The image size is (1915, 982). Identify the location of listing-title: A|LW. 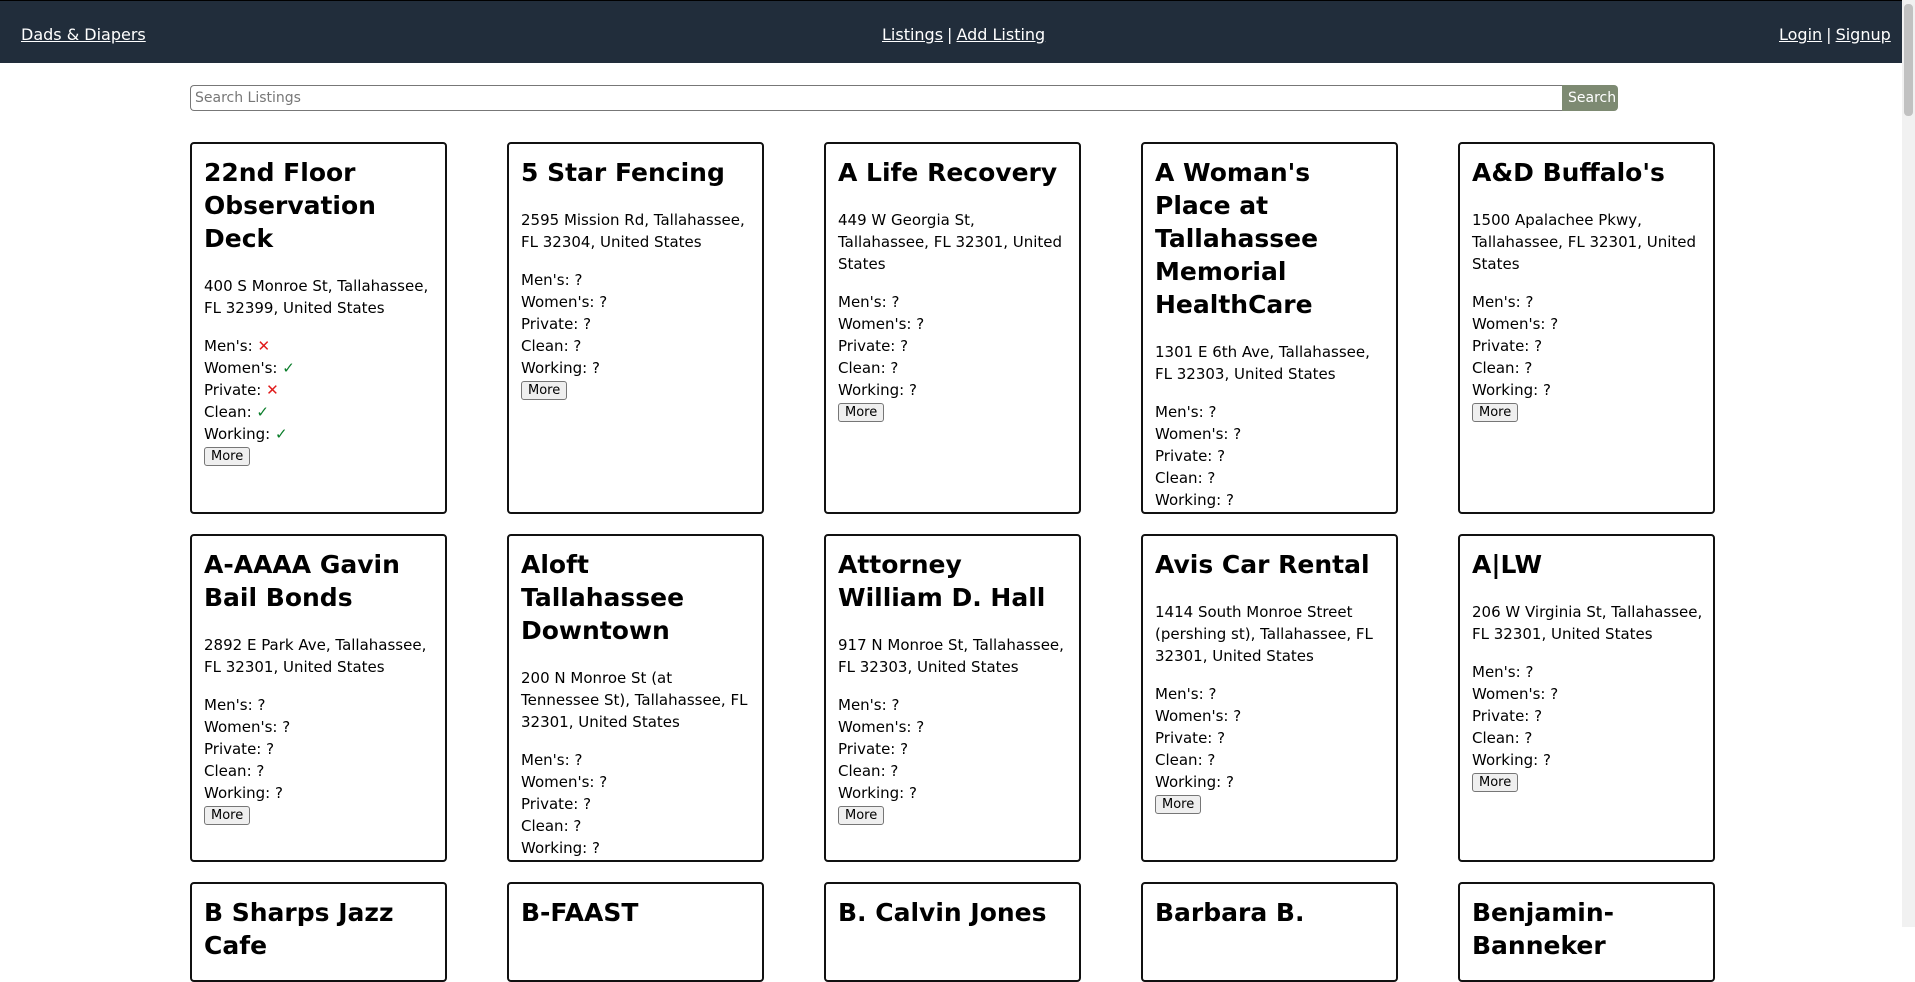
(1507, 564).